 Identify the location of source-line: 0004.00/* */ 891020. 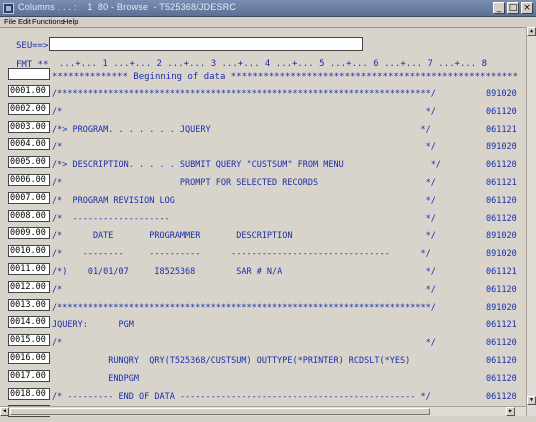
(263, 146).